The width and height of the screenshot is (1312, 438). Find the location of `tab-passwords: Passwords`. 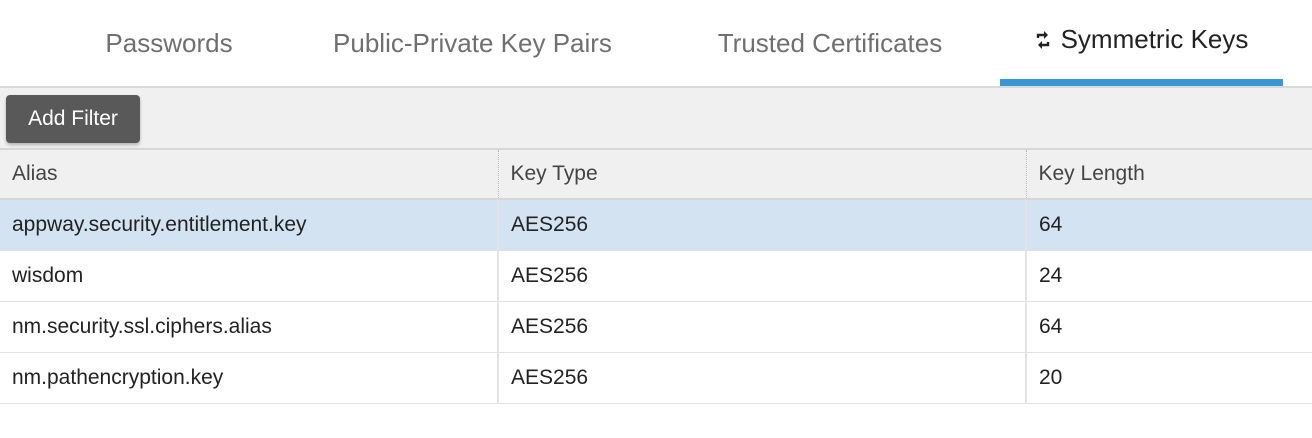

tab-passwords: Passwords is located at coordinates (169, 43).